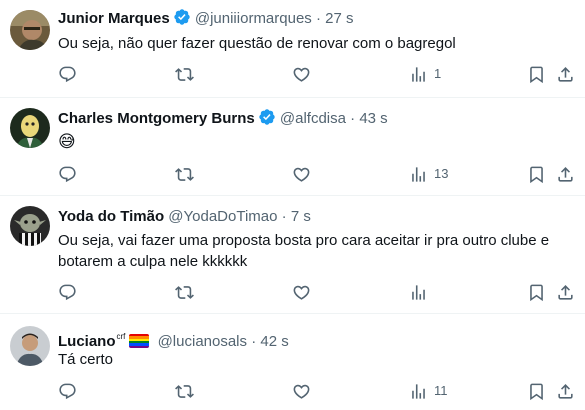 This screenshot has height=410, width=585. What do you see at coordinates (222, 216) in the screenshot?
I see `username: @YodaDoTimao` at bounding box center [222, 216].